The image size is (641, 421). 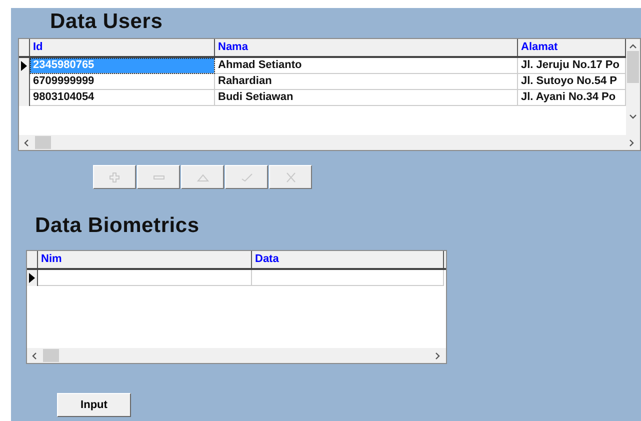 What do you see at coordinates (94, 405) in the screenshot?
I see `input-button: Input` at bounding box center [94, 405].